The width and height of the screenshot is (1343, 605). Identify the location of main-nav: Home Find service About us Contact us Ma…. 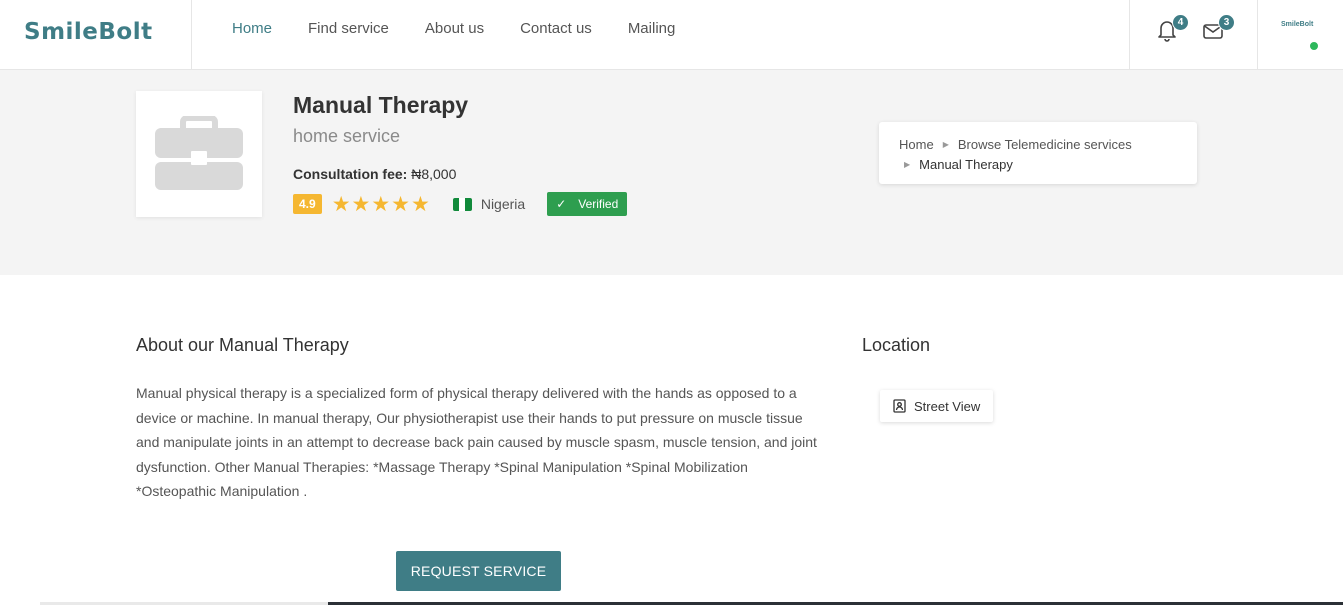
(471, 28).